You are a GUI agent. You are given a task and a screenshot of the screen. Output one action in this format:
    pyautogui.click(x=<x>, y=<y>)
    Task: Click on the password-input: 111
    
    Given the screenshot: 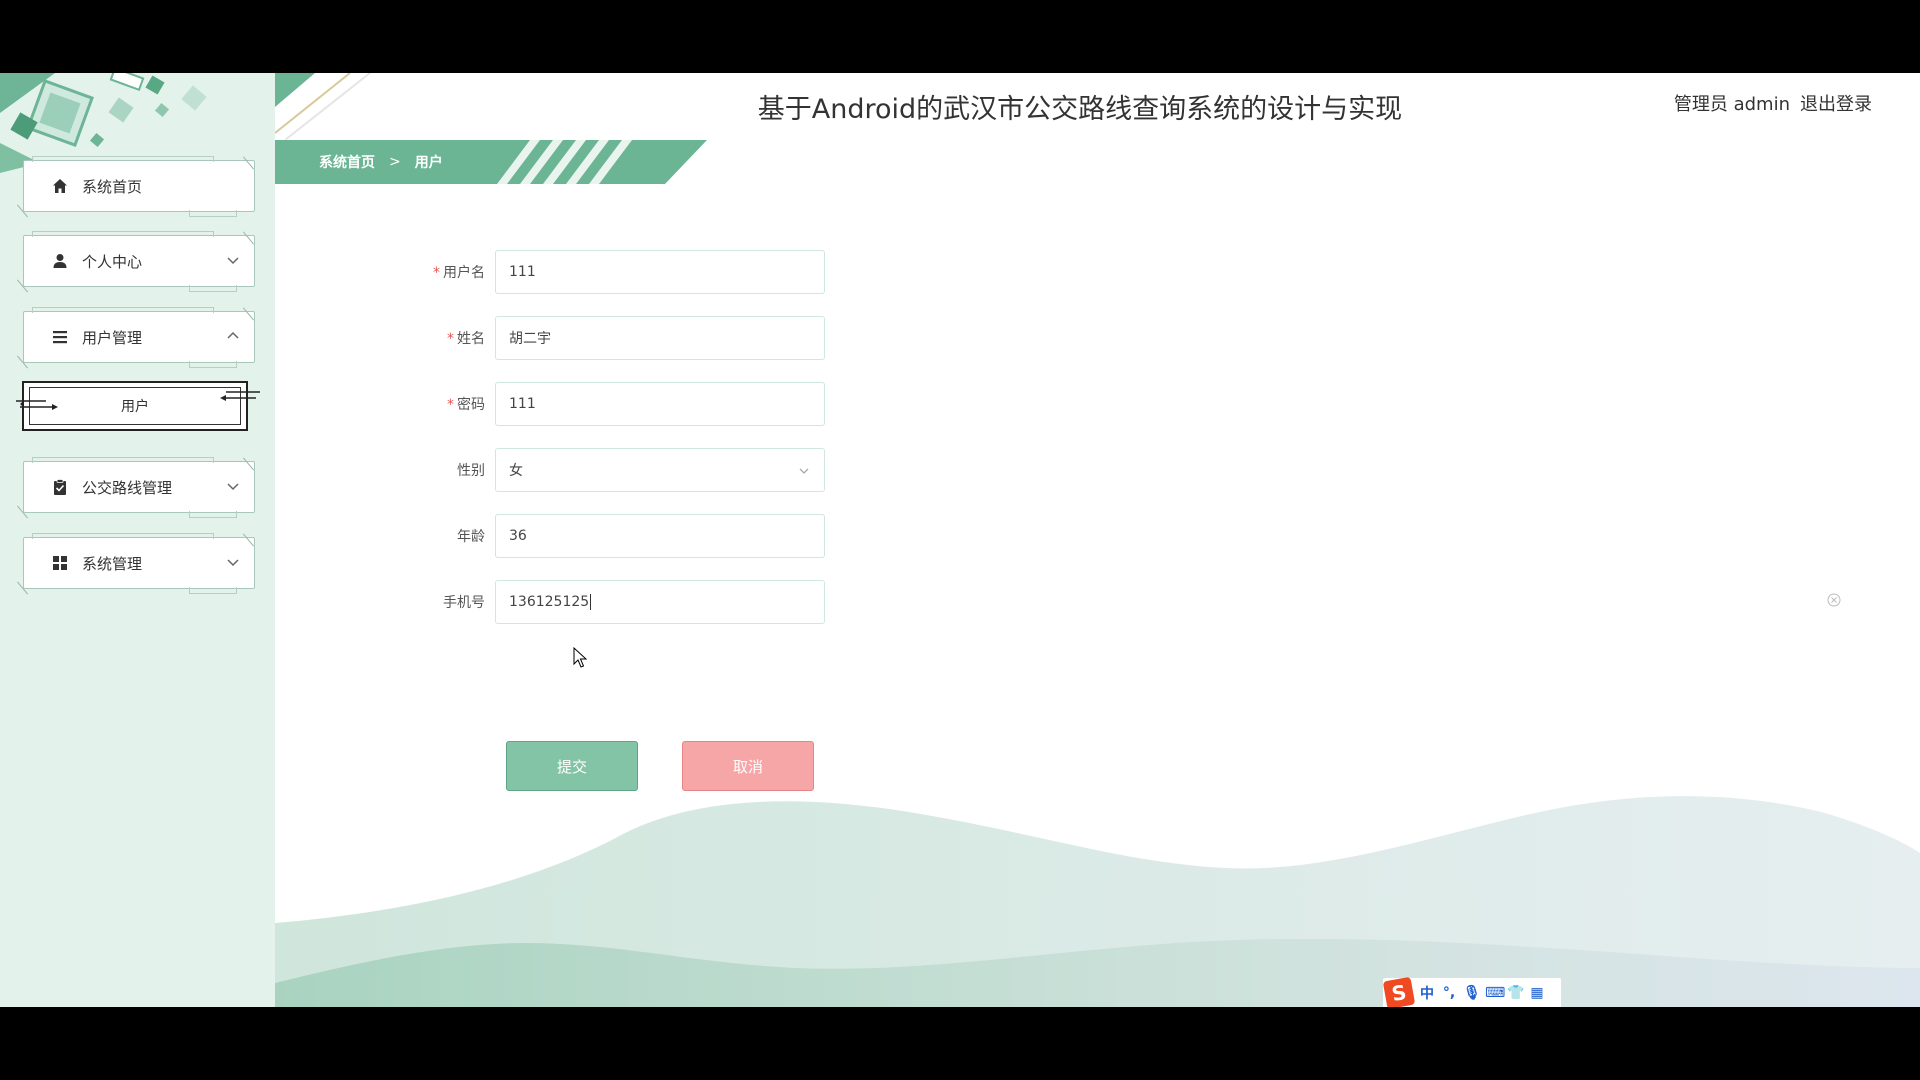 What is the action you would take?
    pyautogui.click(x=660, y=404)
    